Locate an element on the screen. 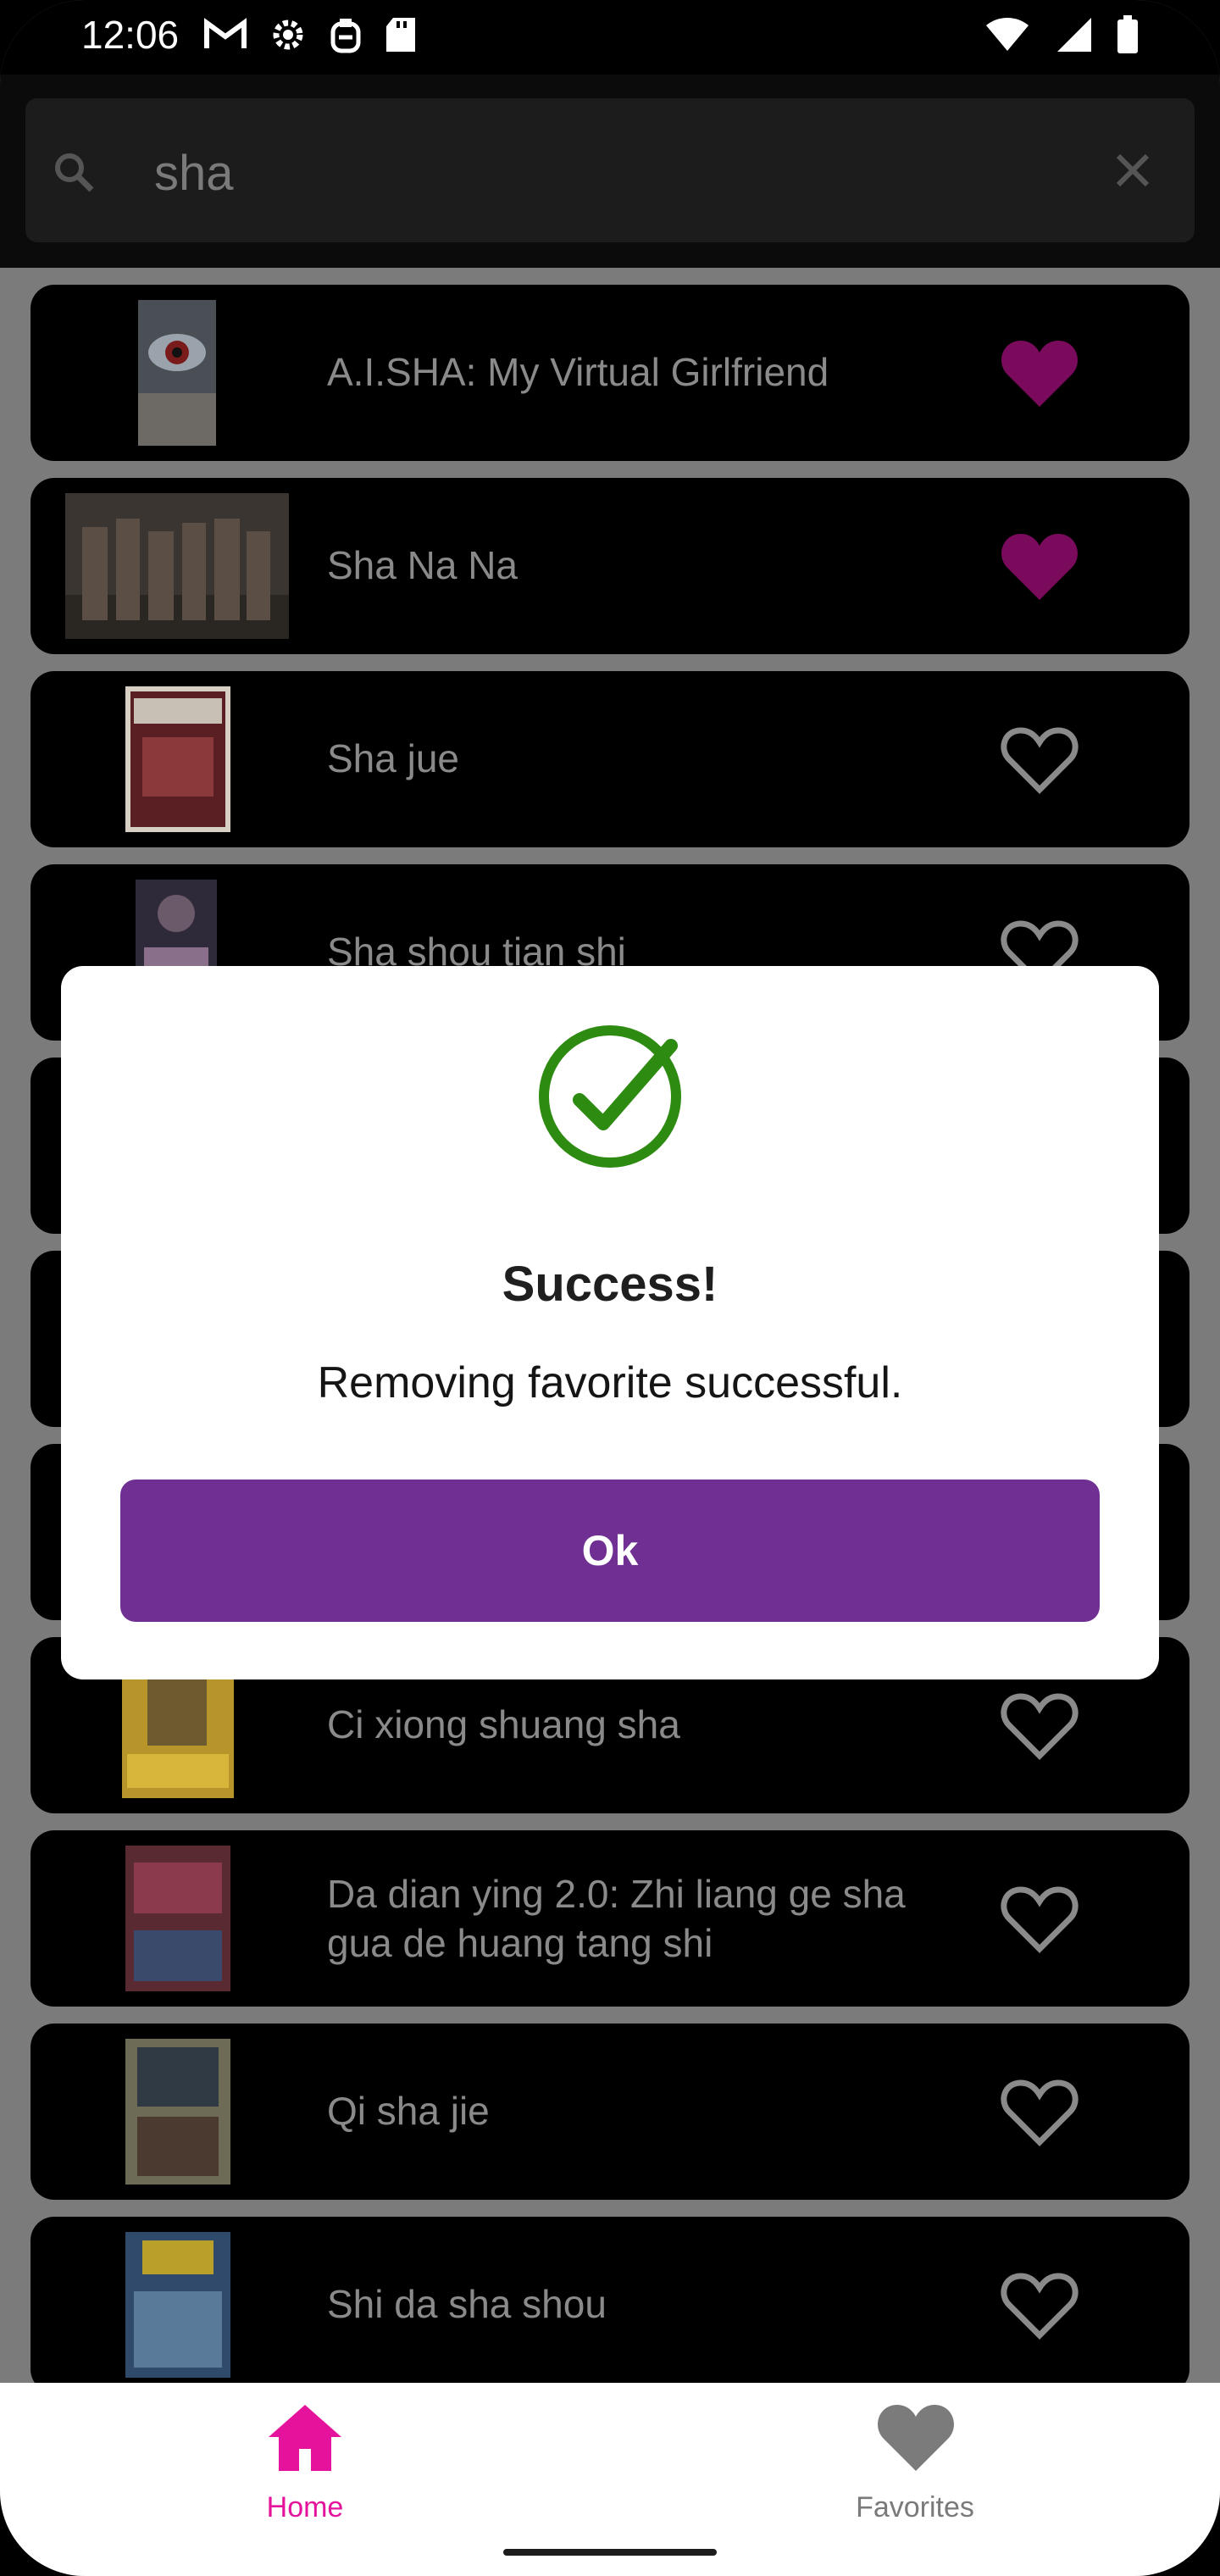 The image size is (1220, 2576). gmail-icon is located at coordinates (225, 33).